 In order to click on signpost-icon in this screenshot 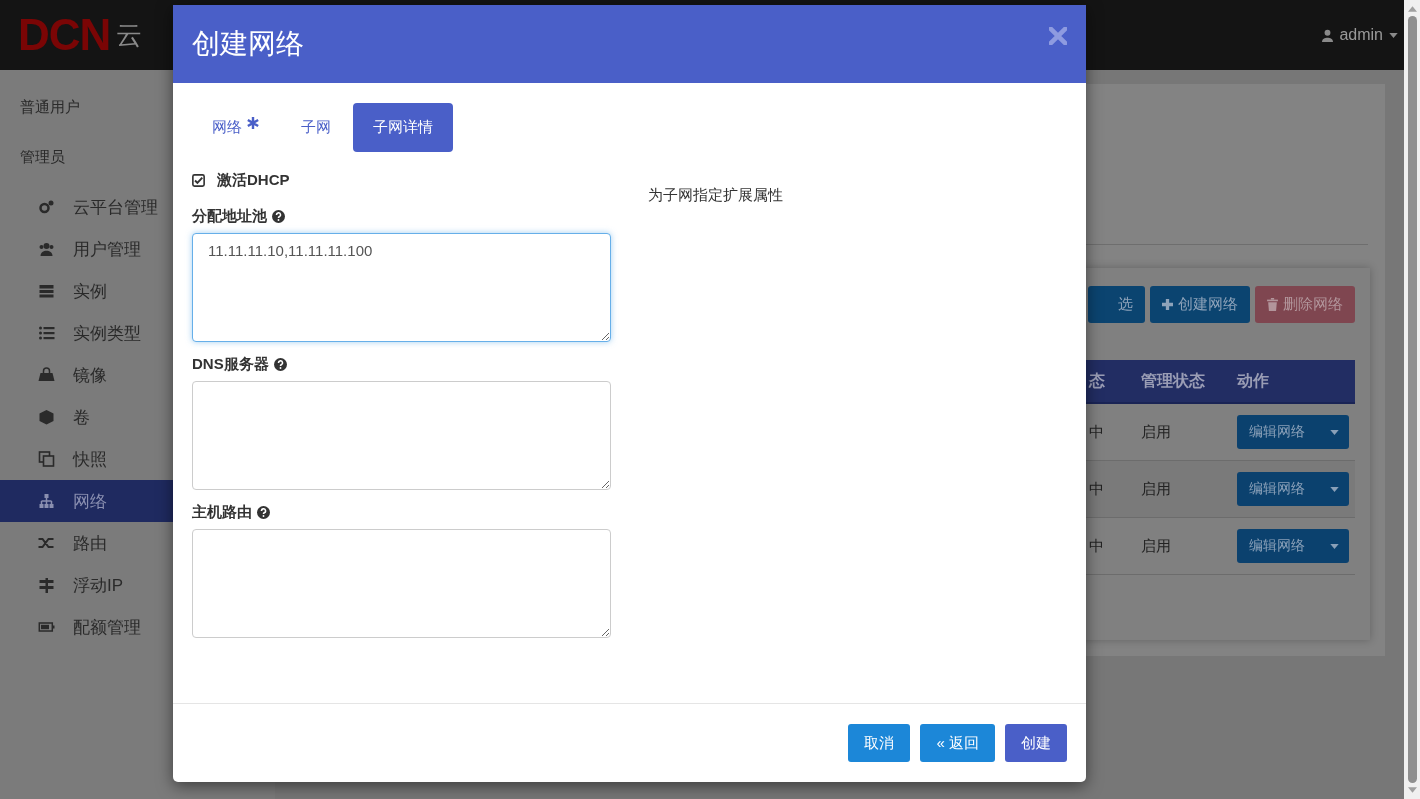, I will do `click(46, 585)`.